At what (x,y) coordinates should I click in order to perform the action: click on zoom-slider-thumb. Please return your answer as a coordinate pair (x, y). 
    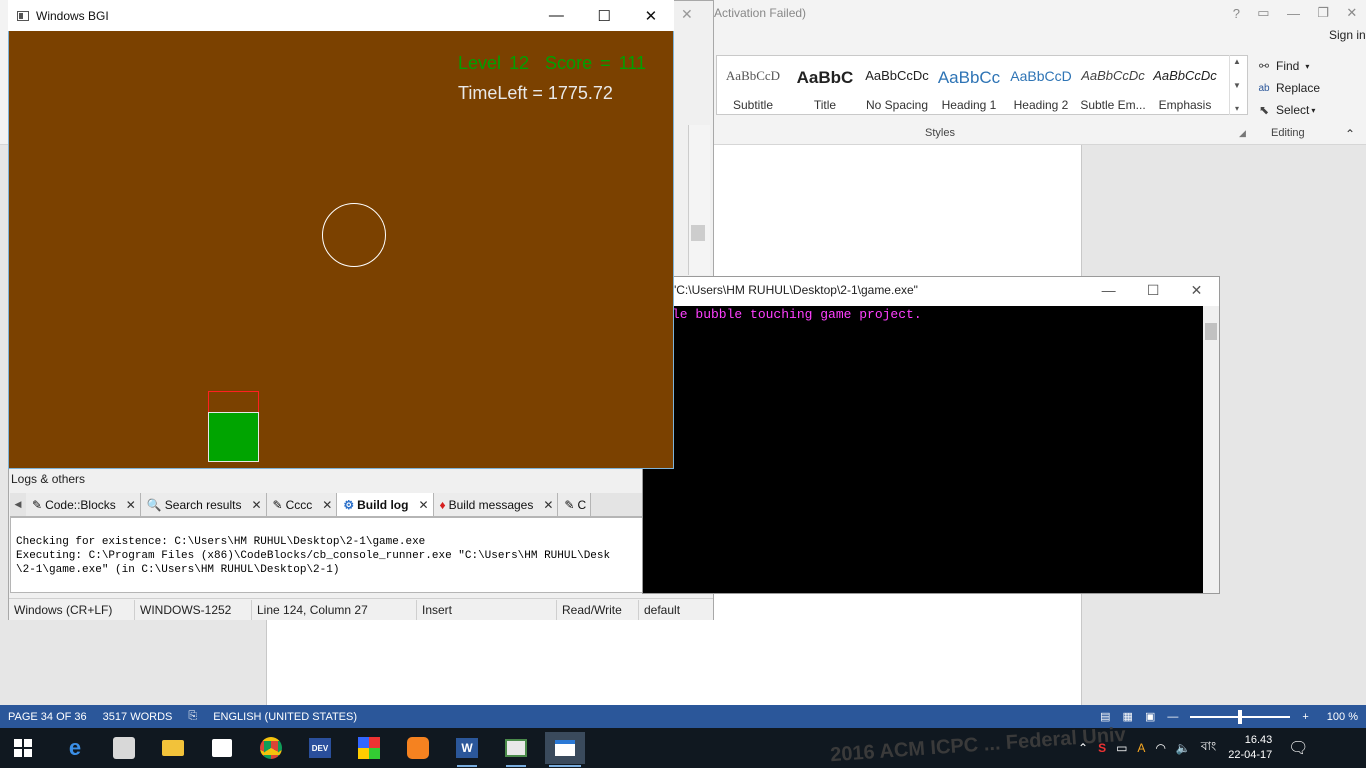
    Looking at the image, I should click on (1240, 716).